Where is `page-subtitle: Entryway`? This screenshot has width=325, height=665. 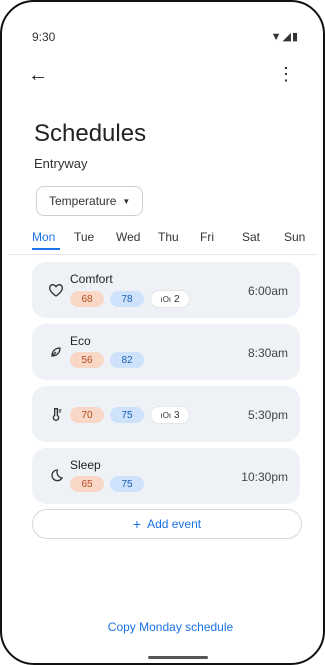
page-subtitle: Entryway is located at coordinates (61, 163).